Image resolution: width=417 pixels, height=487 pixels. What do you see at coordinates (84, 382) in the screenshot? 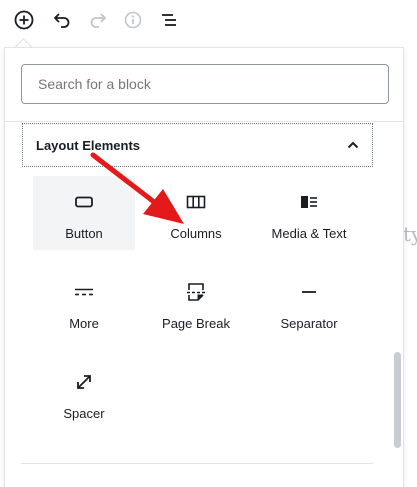
I see `spacer-icon` at bounding box center [84, 382].